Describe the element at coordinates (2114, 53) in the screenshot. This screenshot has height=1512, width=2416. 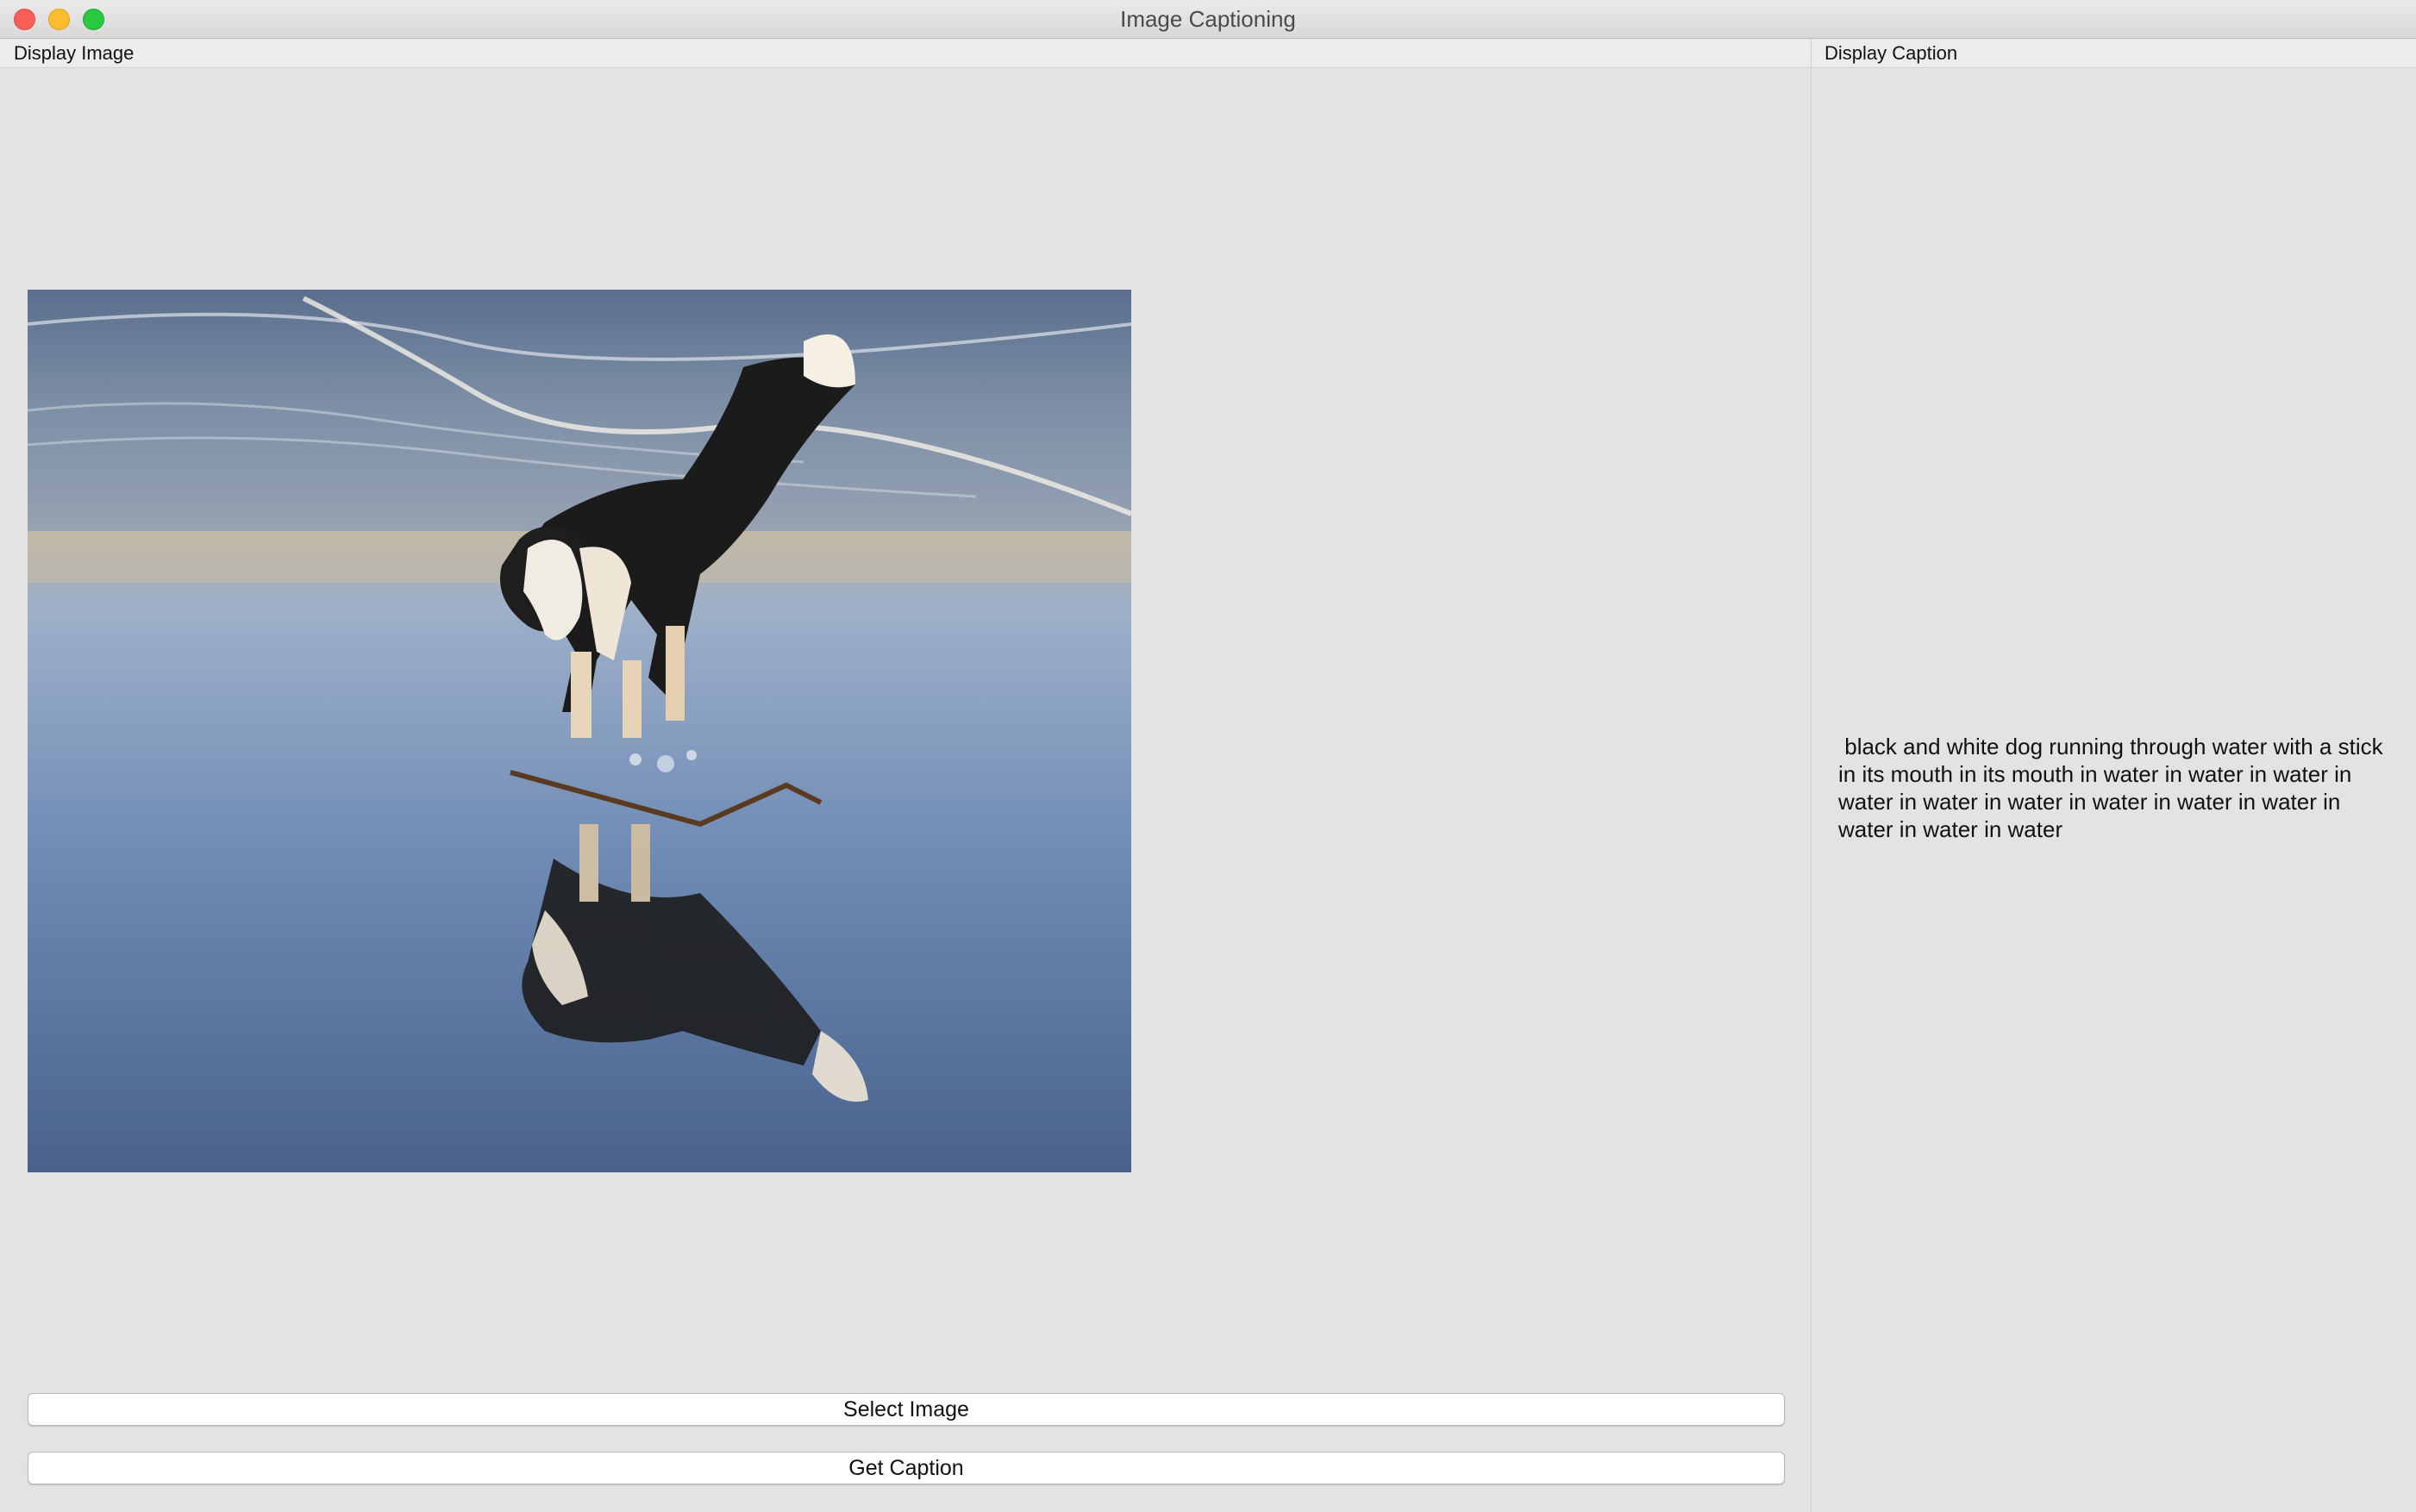
I see `display-caption-header: Display Caption` at that location.